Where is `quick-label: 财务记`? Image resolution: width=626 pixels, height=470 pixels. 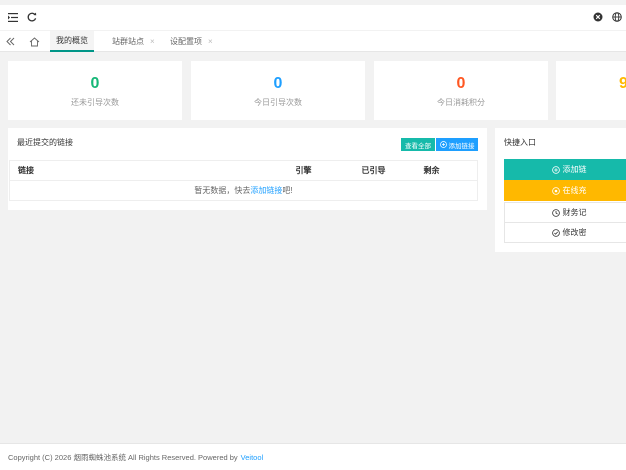
quick-label: 财务记 is located at coordinates (574, 212).